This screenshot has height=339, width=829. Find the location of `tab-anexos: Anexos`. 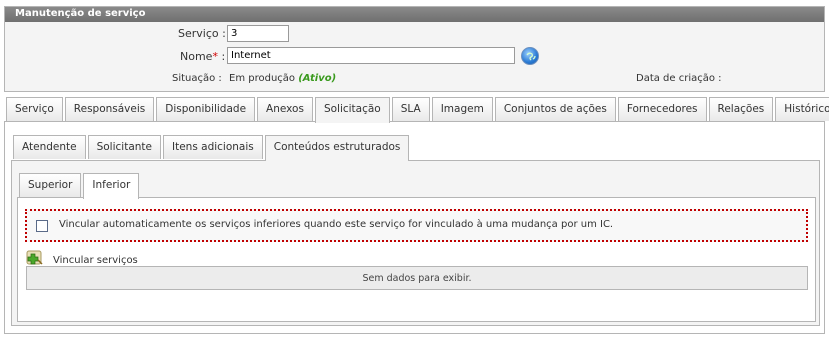

tab-anexos: Anexos is located at coordinates (285, 109).